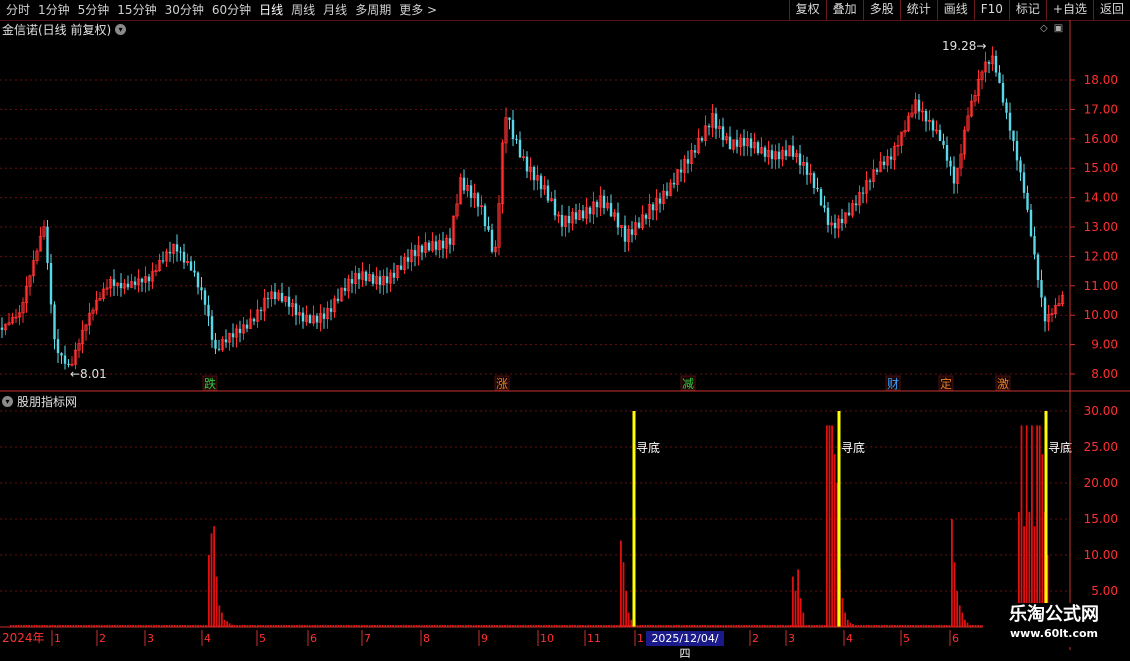 Image resolution: width=1130 pixels, height=661 pixels. I want to click on stock-title: 金信诺(日线 前复权), so click(57, 29).